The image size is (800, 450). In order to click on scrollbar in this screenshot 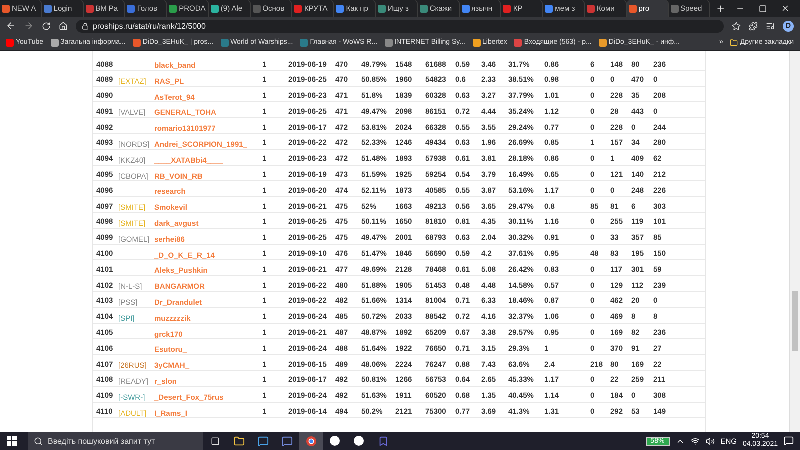, I will do `click(794, 241)`.